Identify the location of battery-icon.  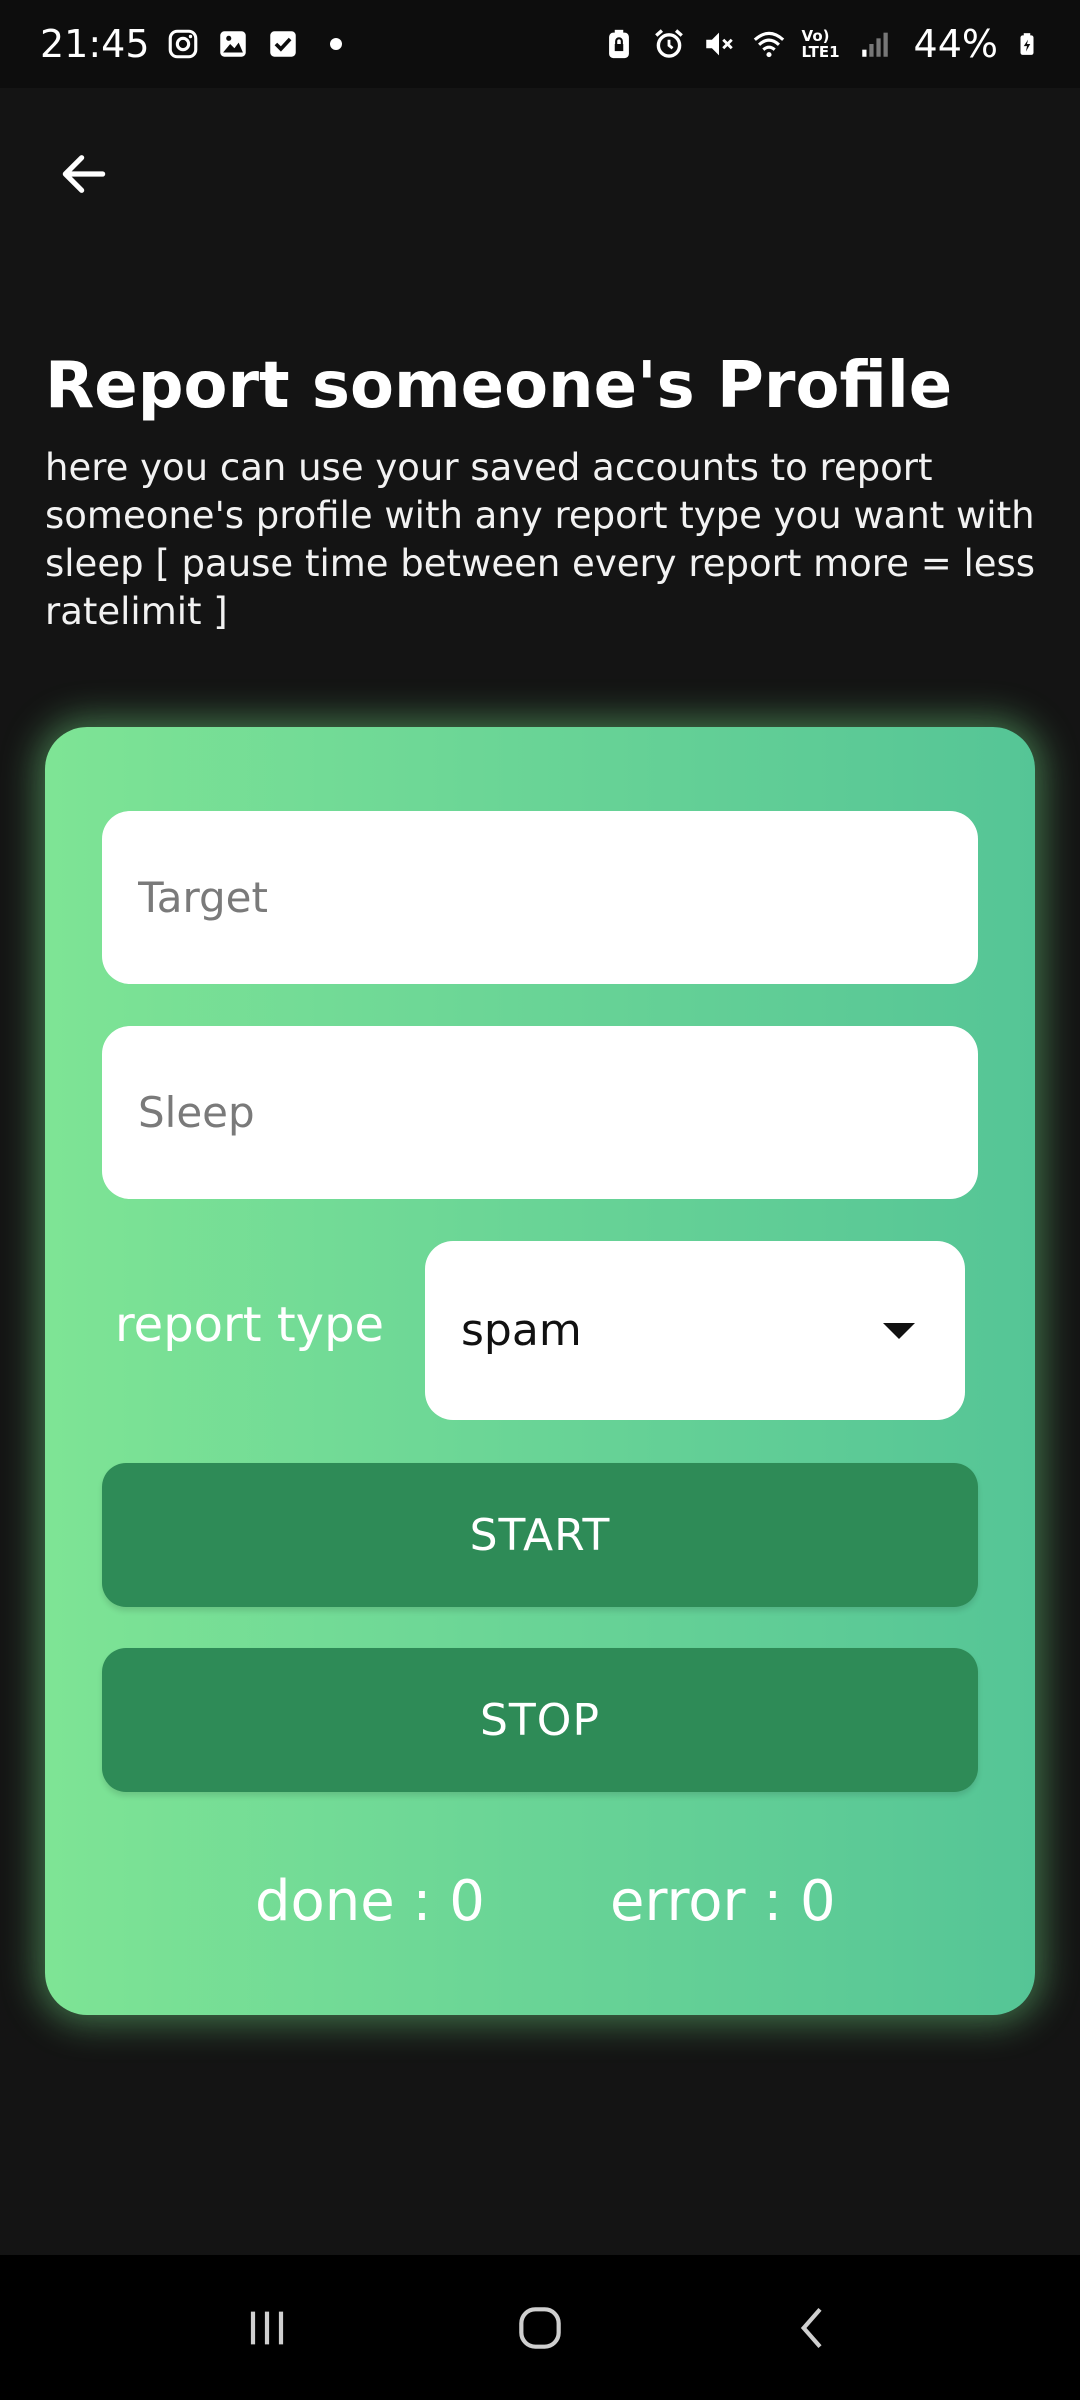
(1027, 44).